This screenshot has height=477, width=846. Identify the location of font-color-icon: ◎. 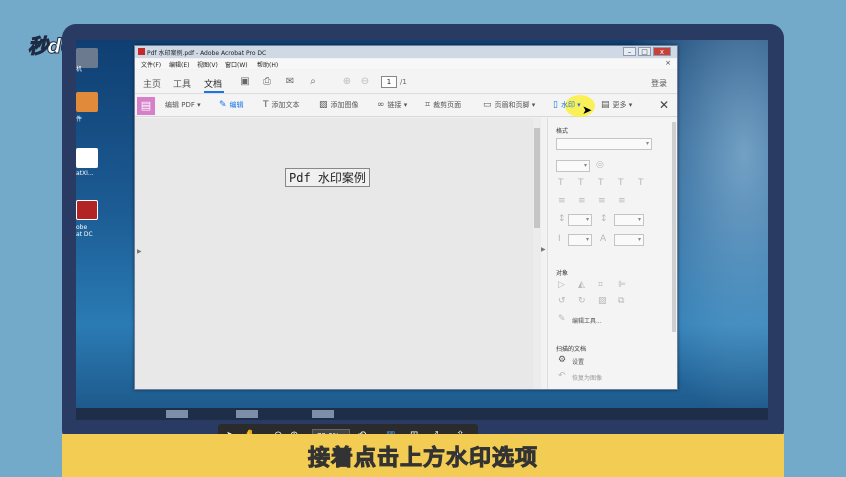
(600, 165).